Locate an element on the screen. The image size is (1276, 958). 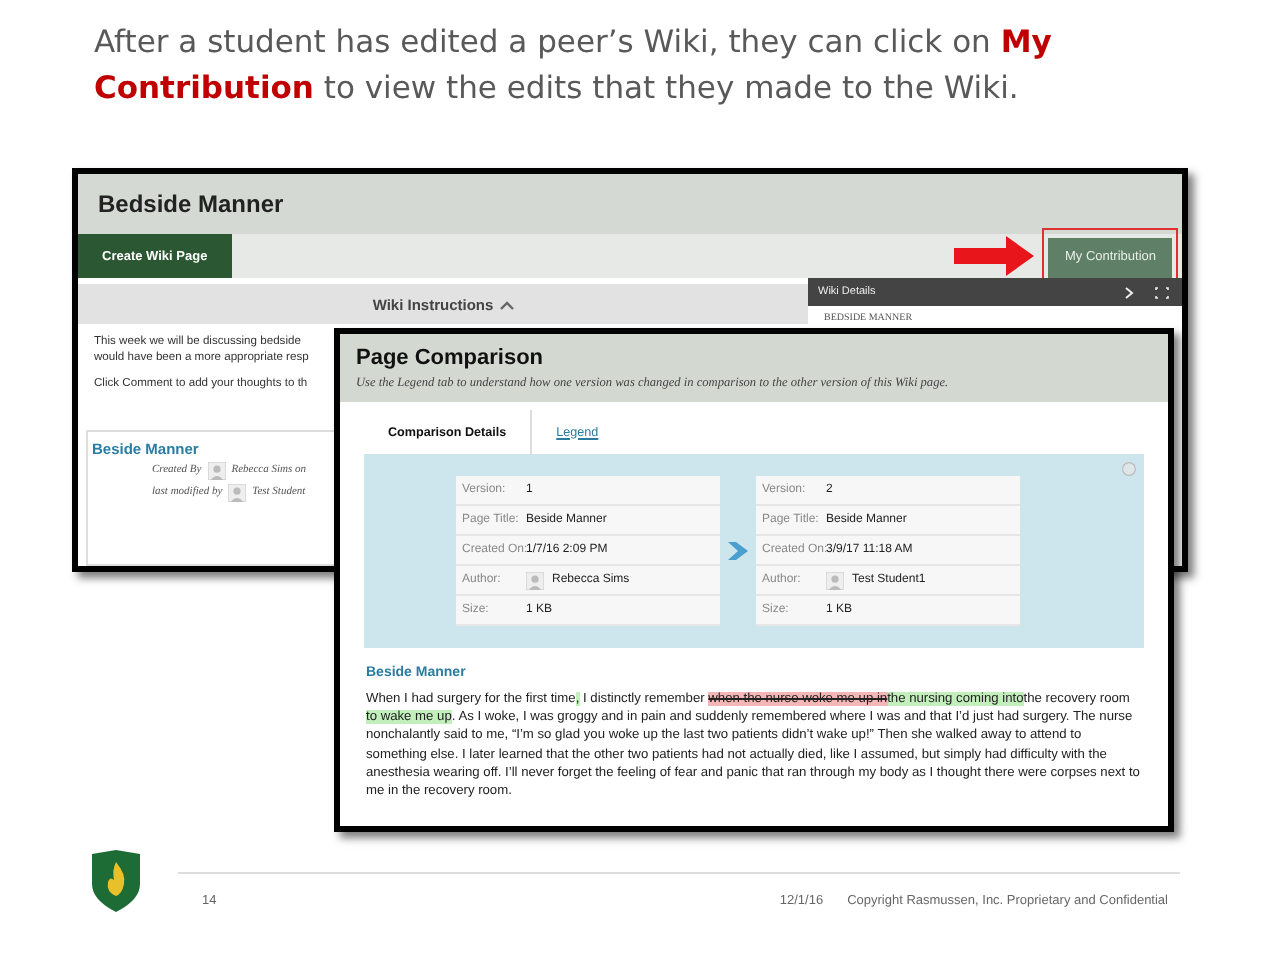
panel-controls-icon is located at coordinates (1146, 292).